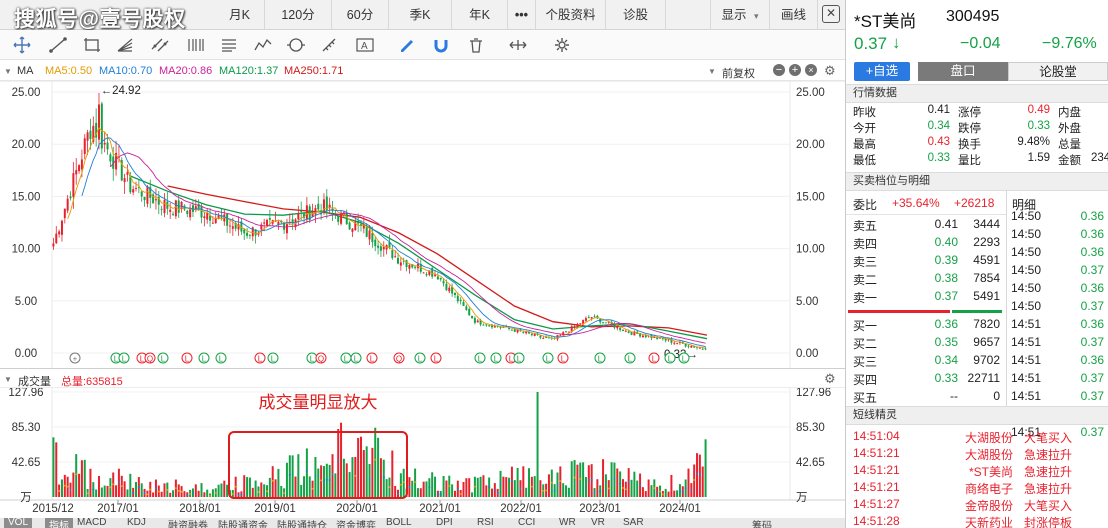 This screenshot has width=1108, height=528. I want to click on event-badge-glyph: L, so click(480, 359).